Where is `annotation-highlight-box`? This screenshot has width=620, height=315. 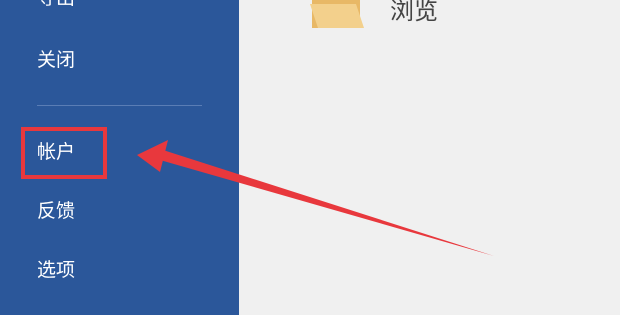
annotation-highlight-box is located at coordinates (64, 153).